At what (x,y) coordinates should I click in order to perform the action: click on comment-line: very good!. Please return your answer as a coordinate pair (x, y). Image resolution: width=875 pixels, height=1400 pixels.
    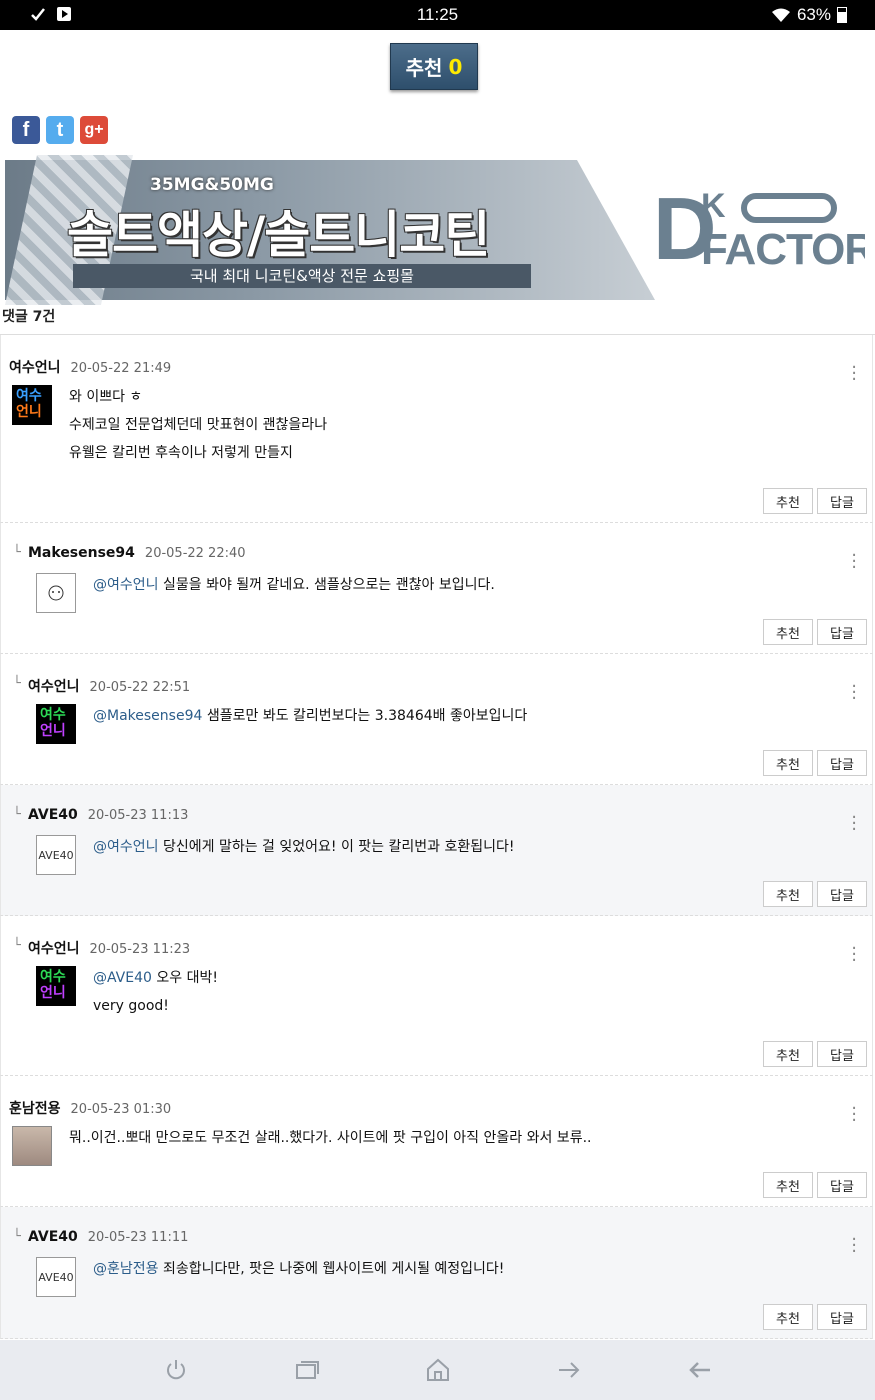
    Looking at the image, I should click on (131, 1006).